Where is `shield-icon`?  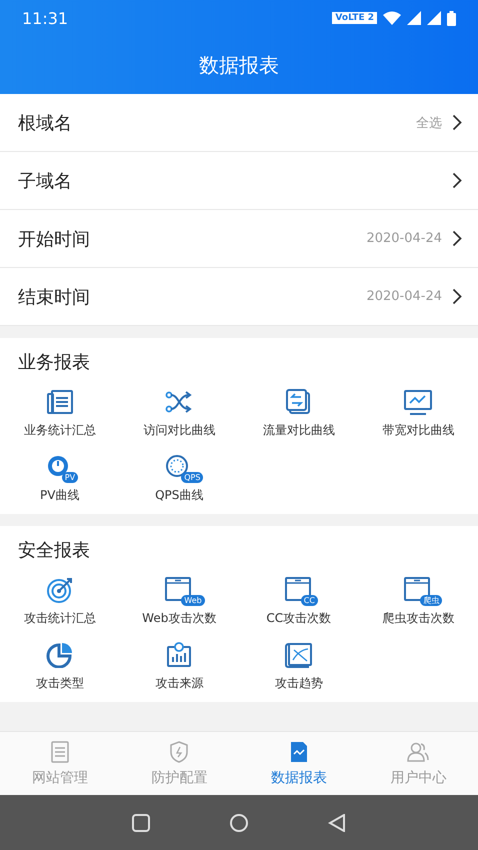
shield-icon is located at coordinates (179, 751).